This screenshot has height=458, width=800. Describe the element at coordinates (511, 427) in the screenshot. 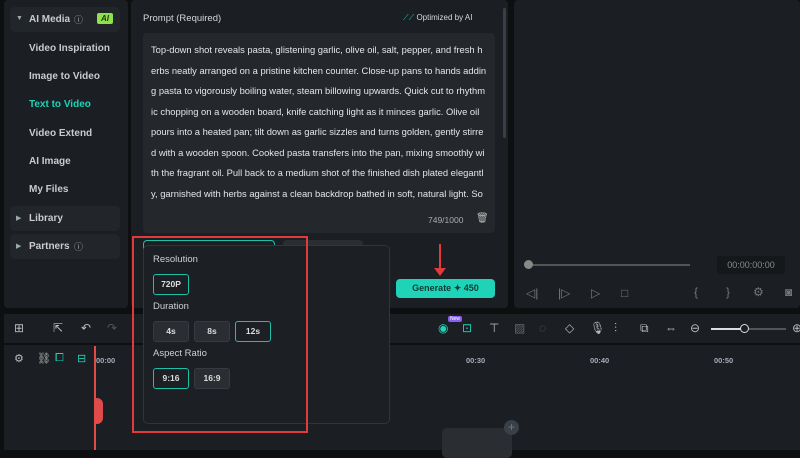

I see `add-icon: +` at that location.